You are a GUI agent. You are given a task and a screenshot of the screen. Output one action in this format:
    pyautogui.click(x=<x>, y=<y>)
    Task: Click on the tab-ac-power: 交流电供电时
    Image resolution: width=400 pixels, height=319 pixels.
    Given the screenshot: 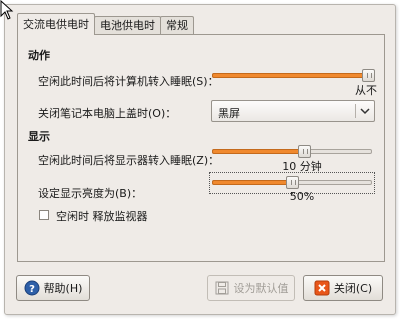 What is the action you would take?
    pyautogui.click(x=56, y=24)
    